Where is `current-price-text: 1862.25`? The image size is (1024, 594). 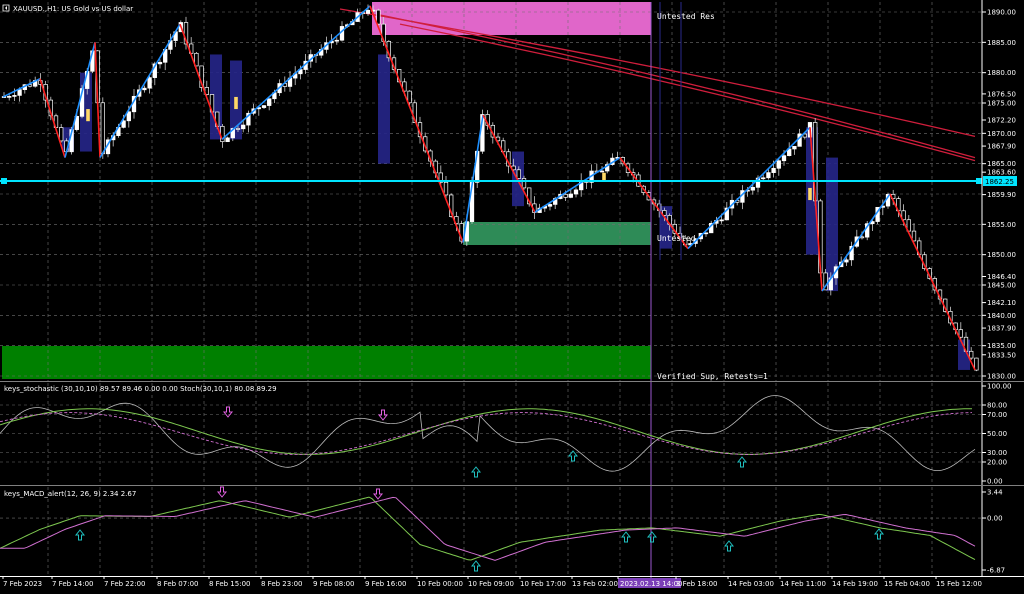
current-price-text: 1862.25 is located at coordinates (999, 182).